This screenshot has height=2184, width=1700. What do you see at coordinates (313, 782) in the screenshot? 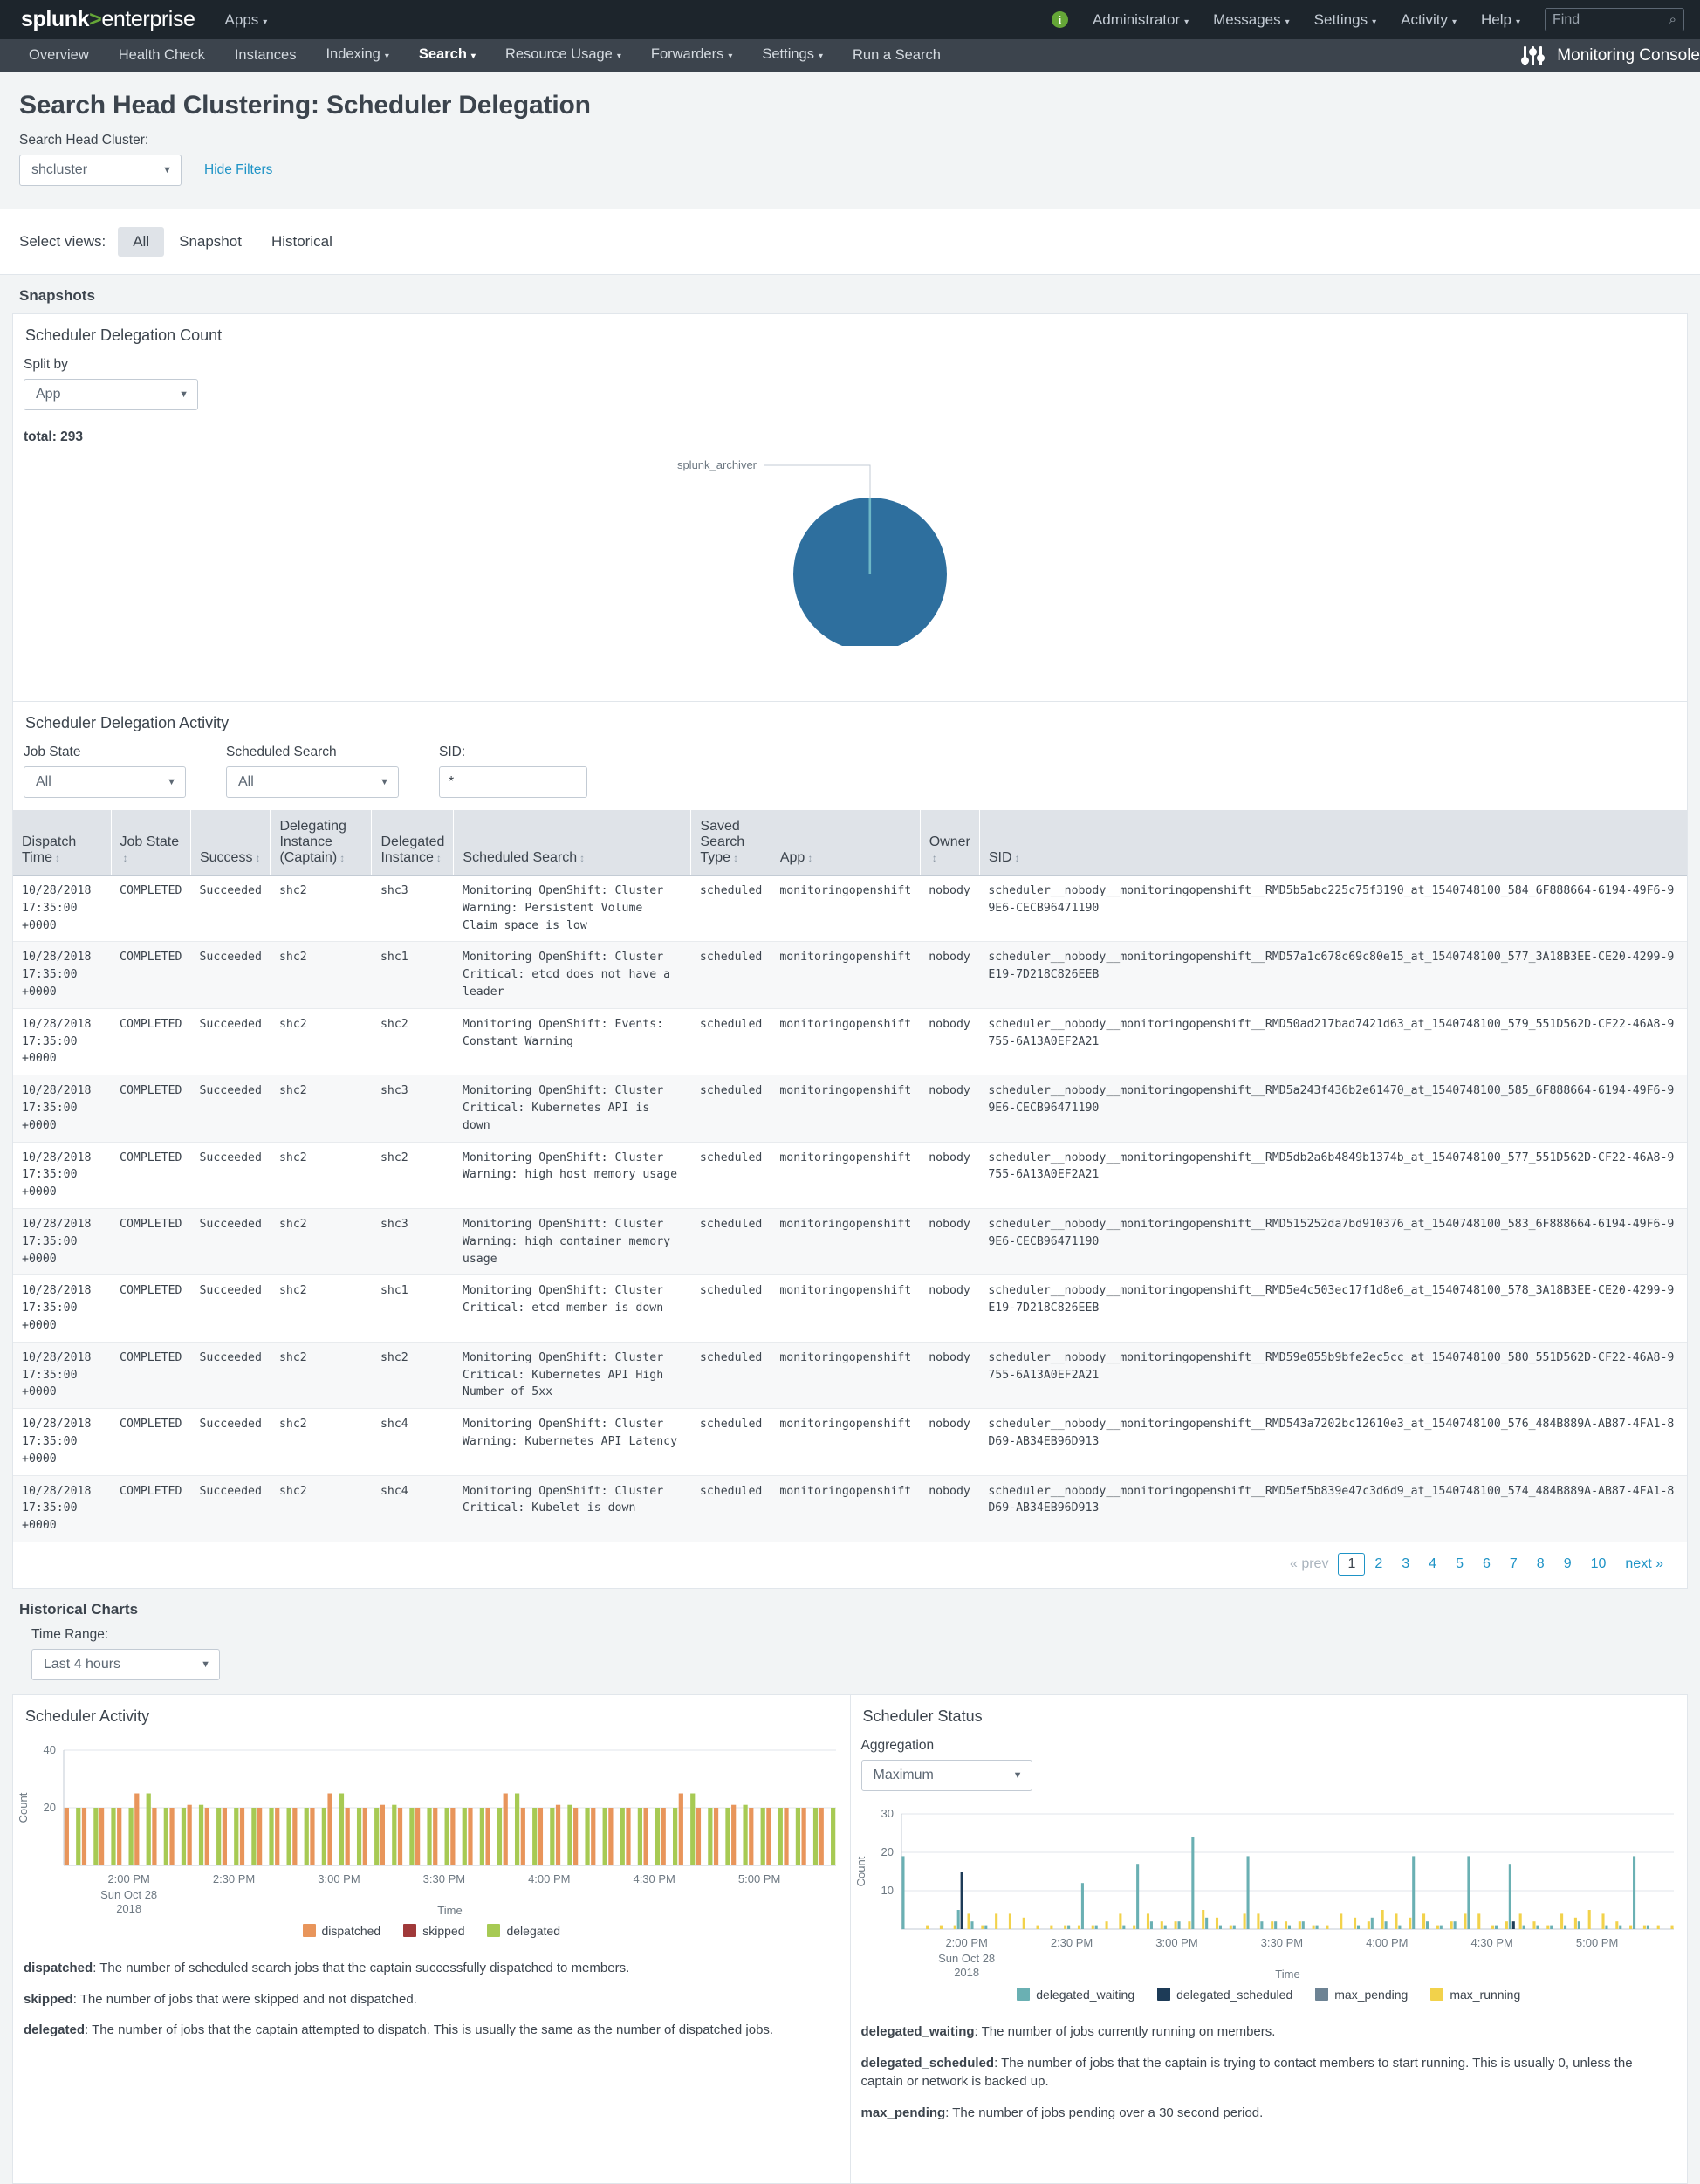
I see `scheduled-search-select: All ▼` at bounding box center [313, 782].